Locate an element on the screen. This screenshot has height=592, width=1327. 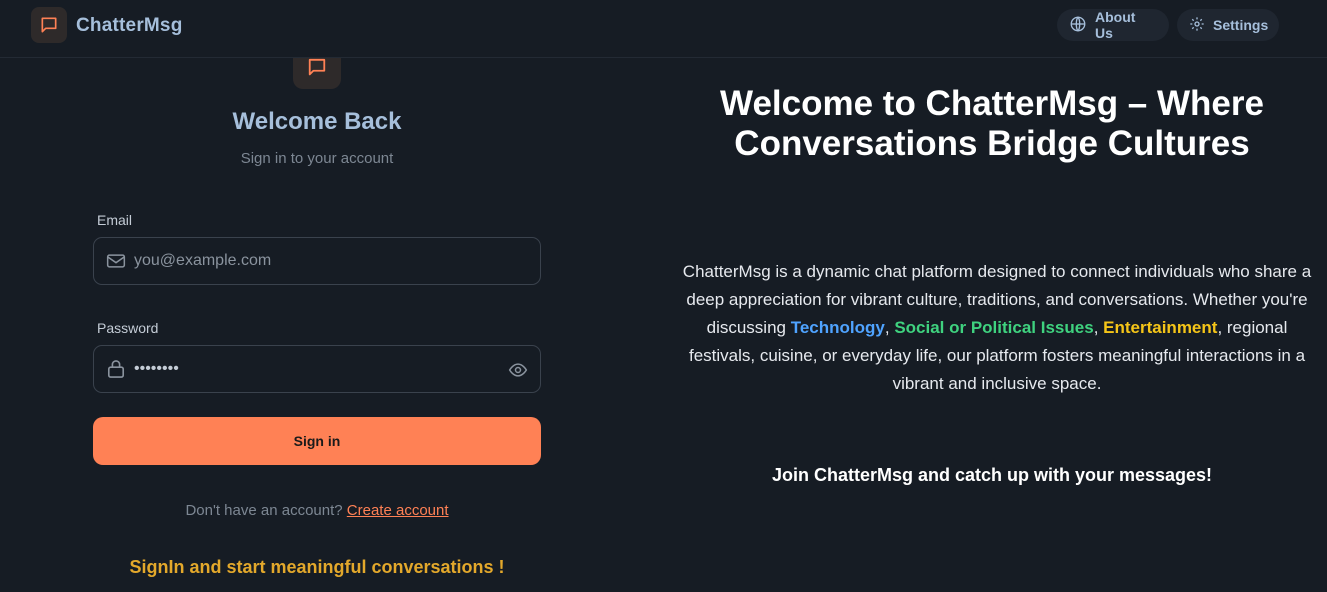
about-us-label: About Us is located at coordinates (1115, 25).